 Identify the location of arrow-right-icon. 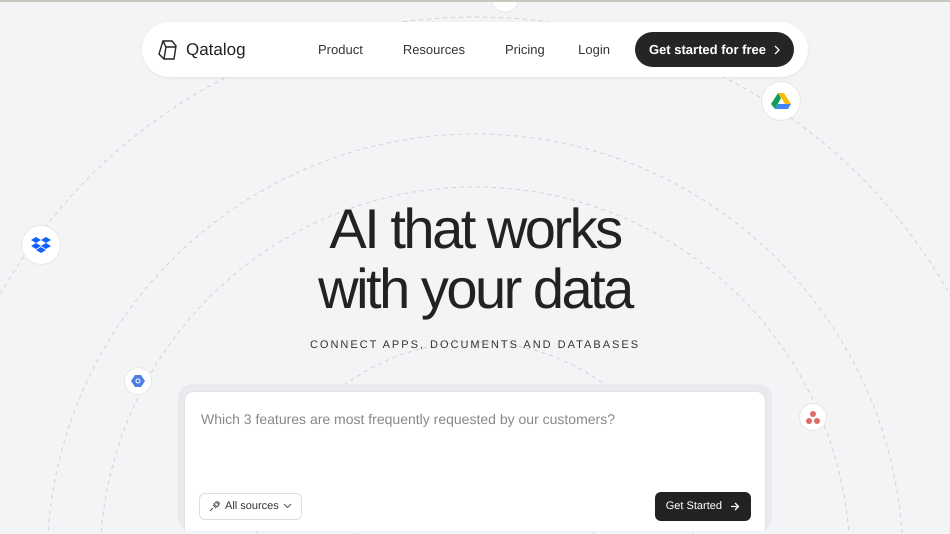
(735, 506).